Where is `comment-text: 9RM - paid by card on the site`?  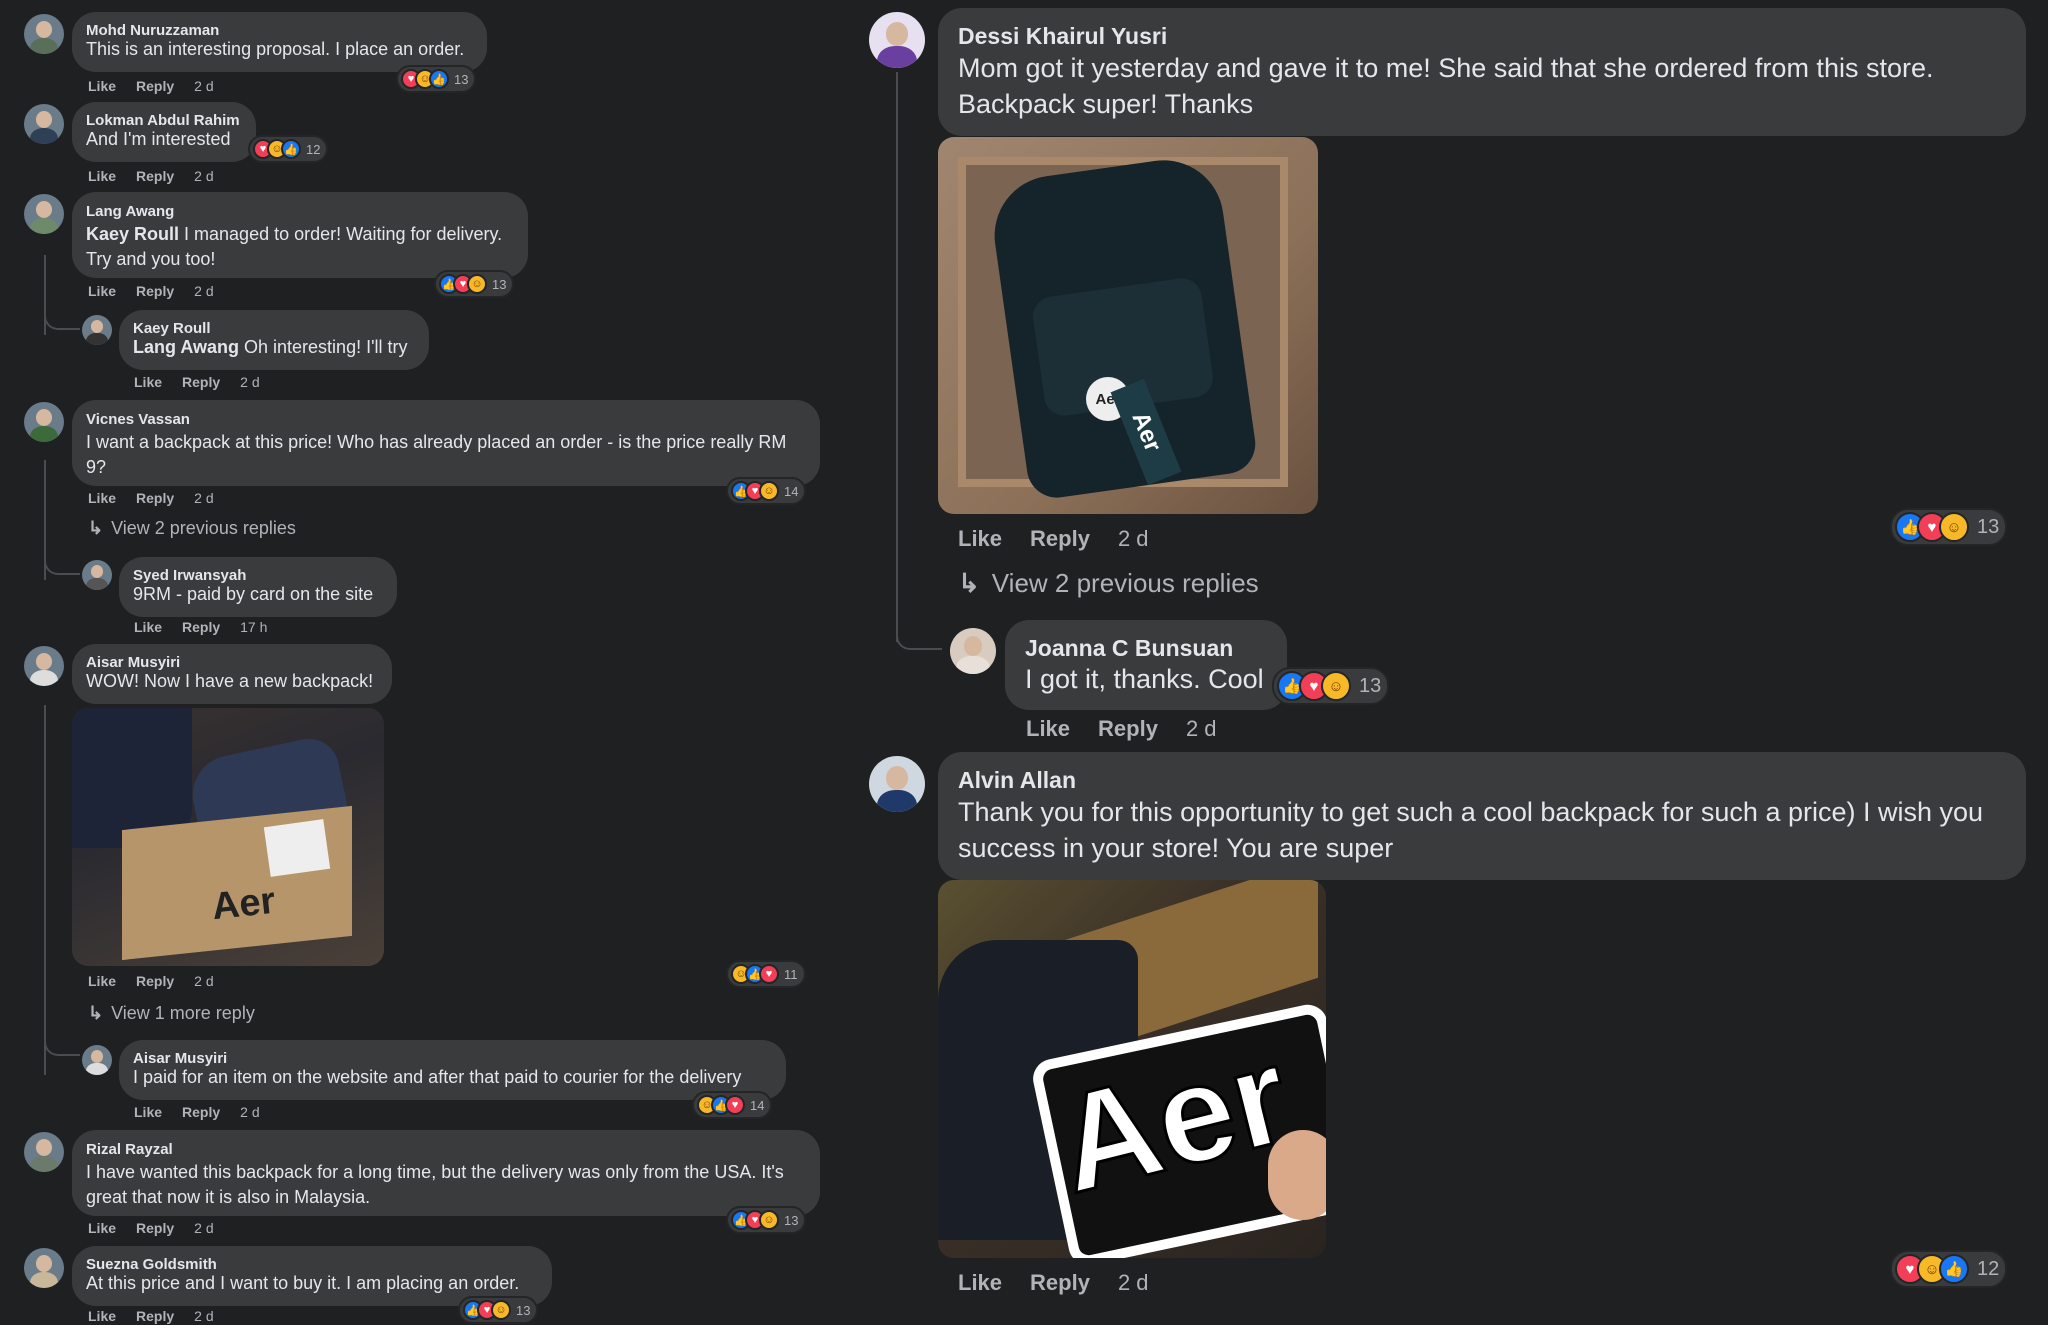 comment-text: 9RM - paid by card on the site is located at coordinates (253, 594).